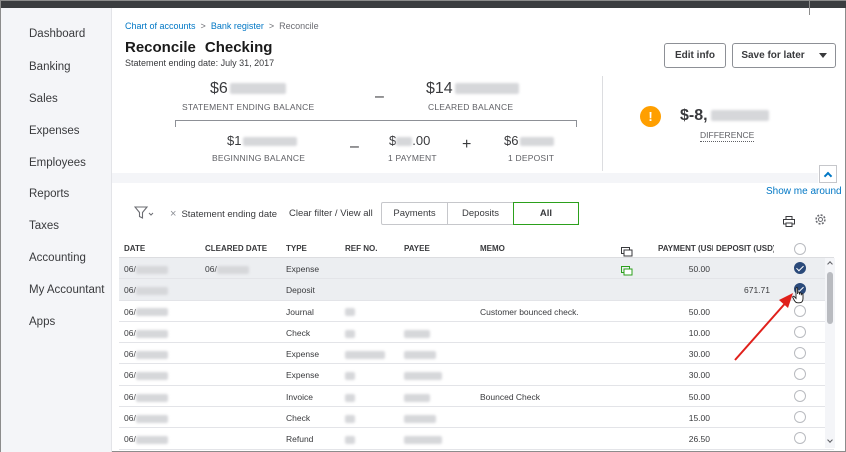  What do you see at coordinates (789, 223) in the screenshot?
I see `print-icon` at bounding box center [789, 223].